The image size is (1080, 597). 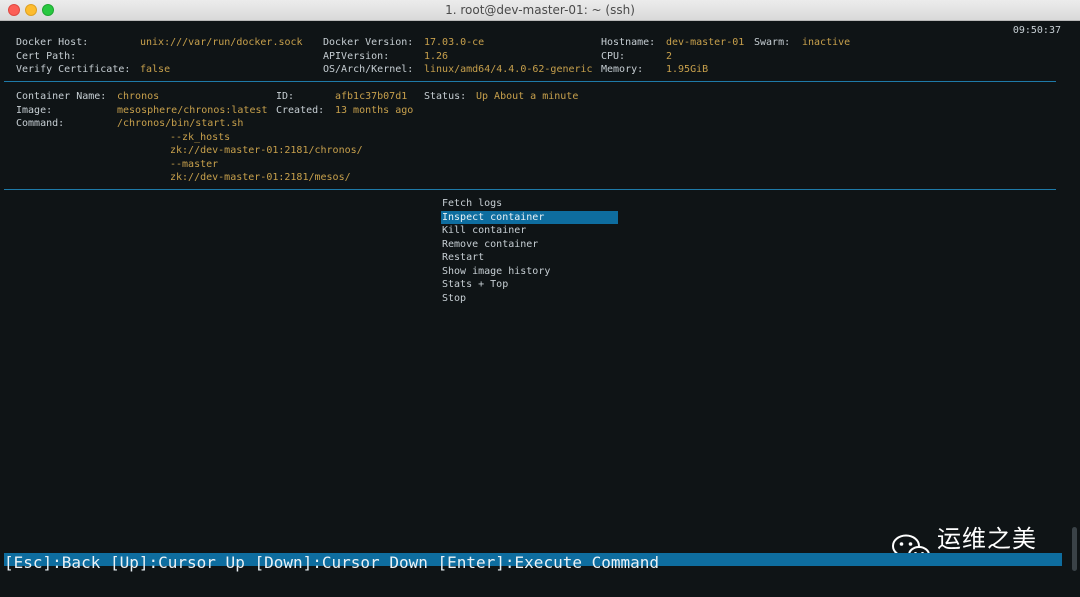 I want to click on clock: 09:50:37, so click(x=1036, y=30).